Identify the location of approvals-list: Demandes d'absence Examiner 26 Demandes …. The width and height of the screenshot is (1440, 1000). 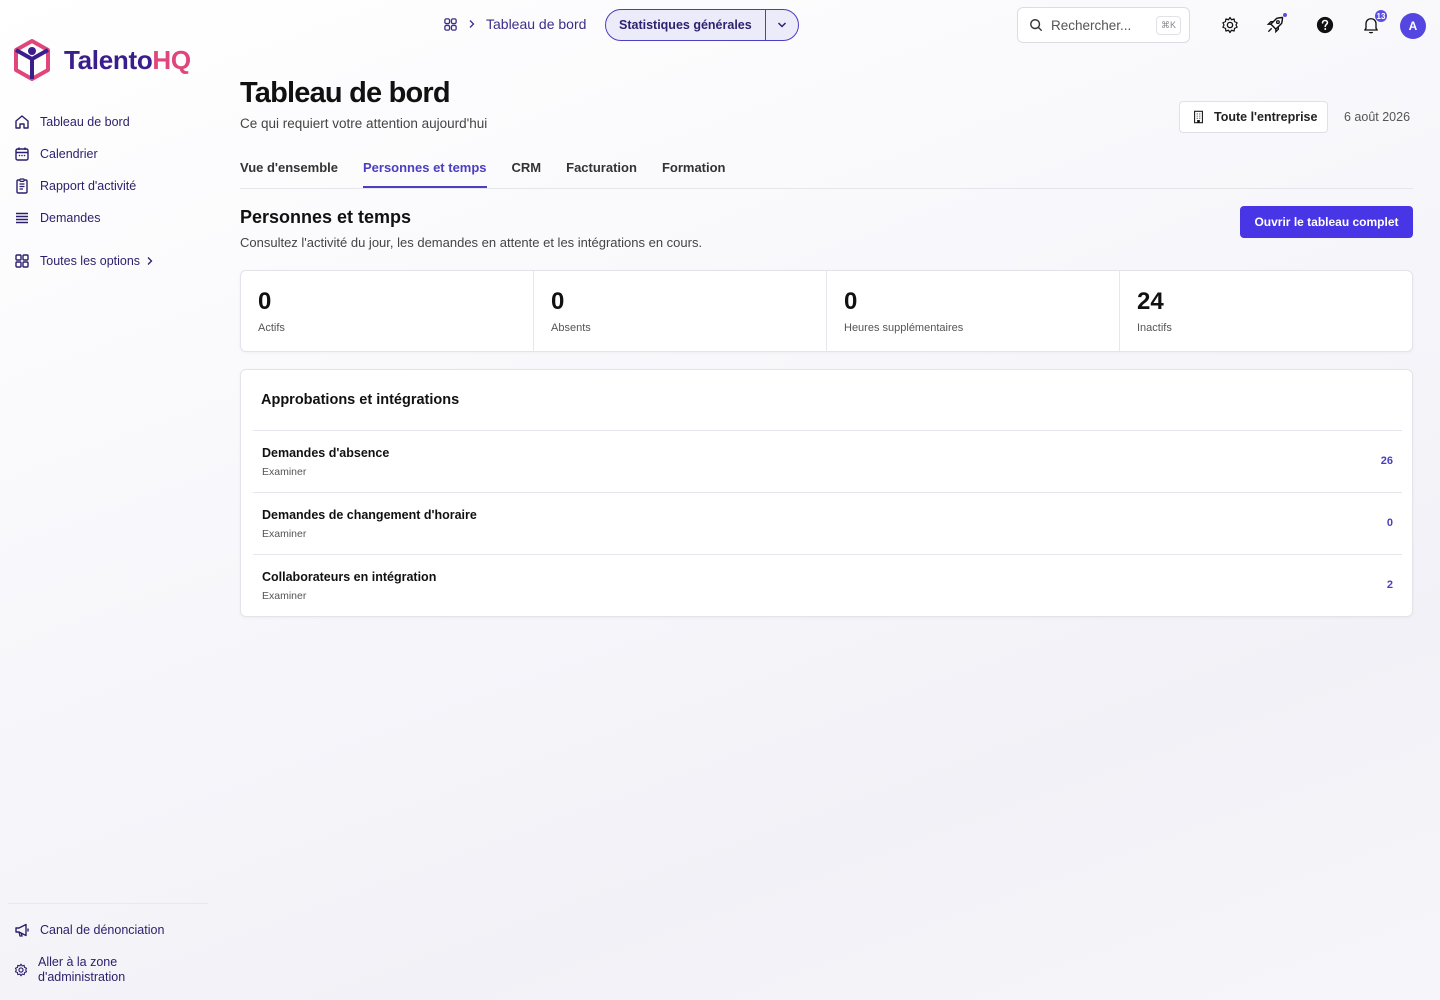
(827, 523).